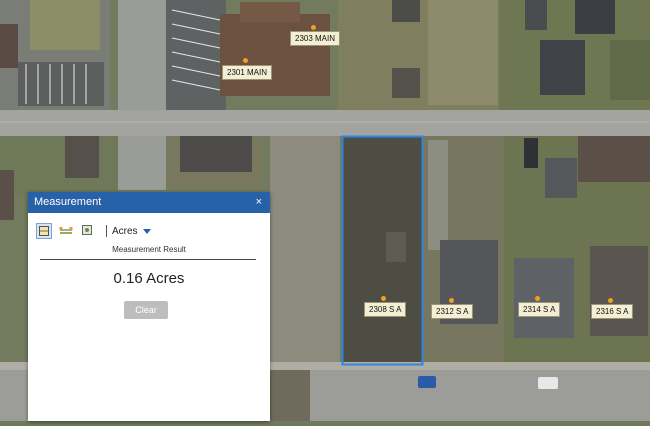 The width and height of the screenshot is (650, 426). What do you see at coordinates (149, 249) in the screenshot?
I see `measurement-result-label: Measurement Result` at bounding box center [149, 249].